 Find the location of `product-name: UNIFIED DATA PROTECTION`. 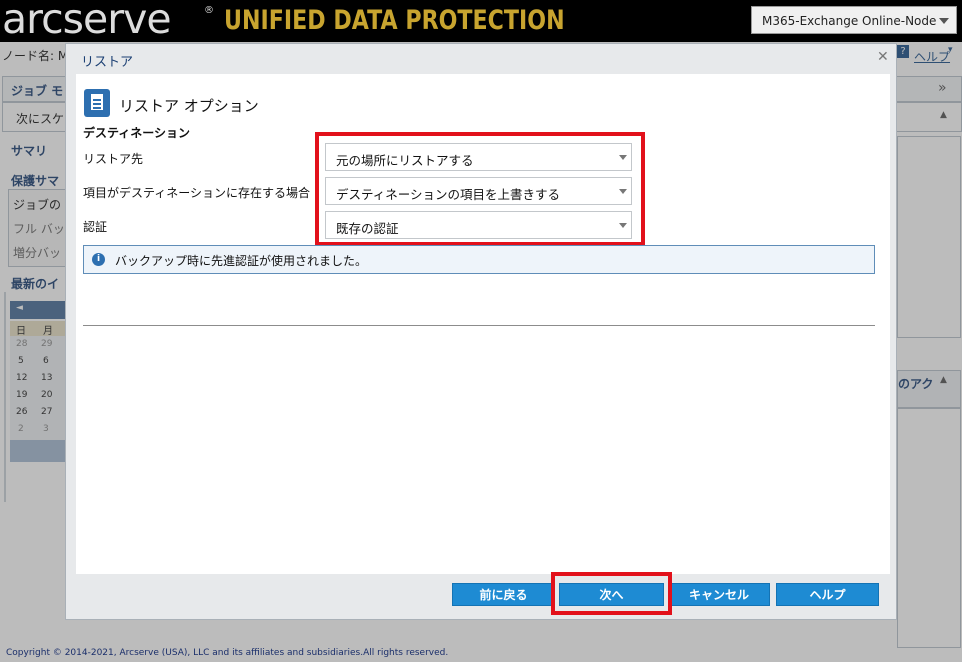

product-name: UNIFIED DATA PROTECTION is located at coordinates (394, 20).